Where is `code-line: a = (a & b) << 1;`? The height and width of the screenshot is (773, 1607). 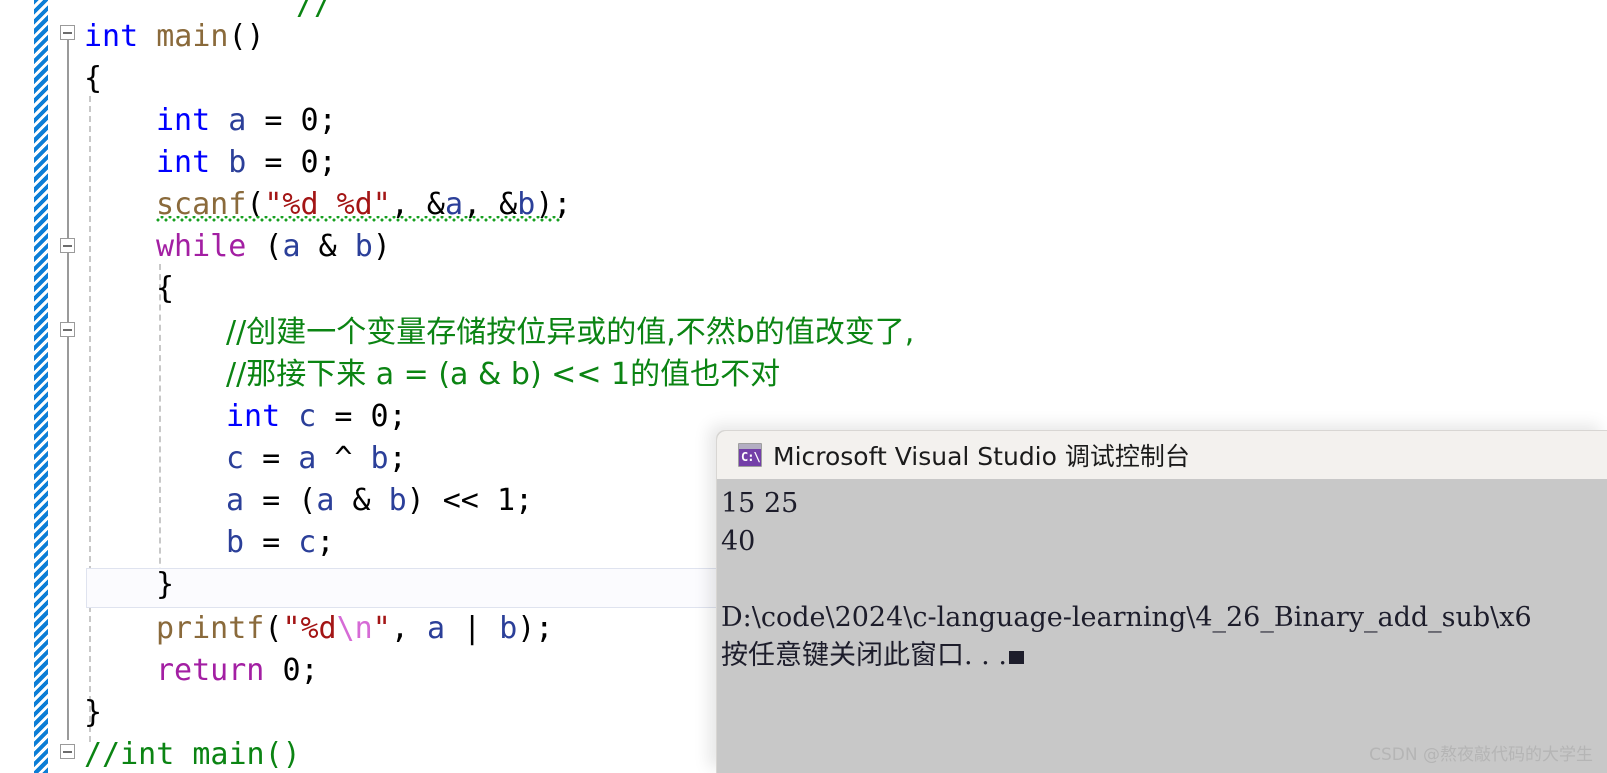
code-line: a = (a & b) << 1; is located at coordinates (266, 501).